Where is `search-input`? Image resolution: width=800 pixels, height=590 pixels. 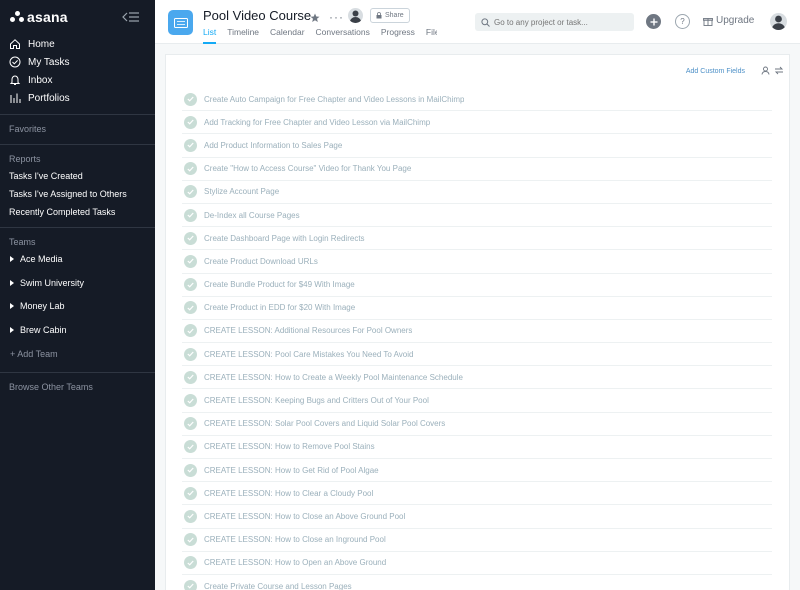
search-input is located at coordinates (561, 22).